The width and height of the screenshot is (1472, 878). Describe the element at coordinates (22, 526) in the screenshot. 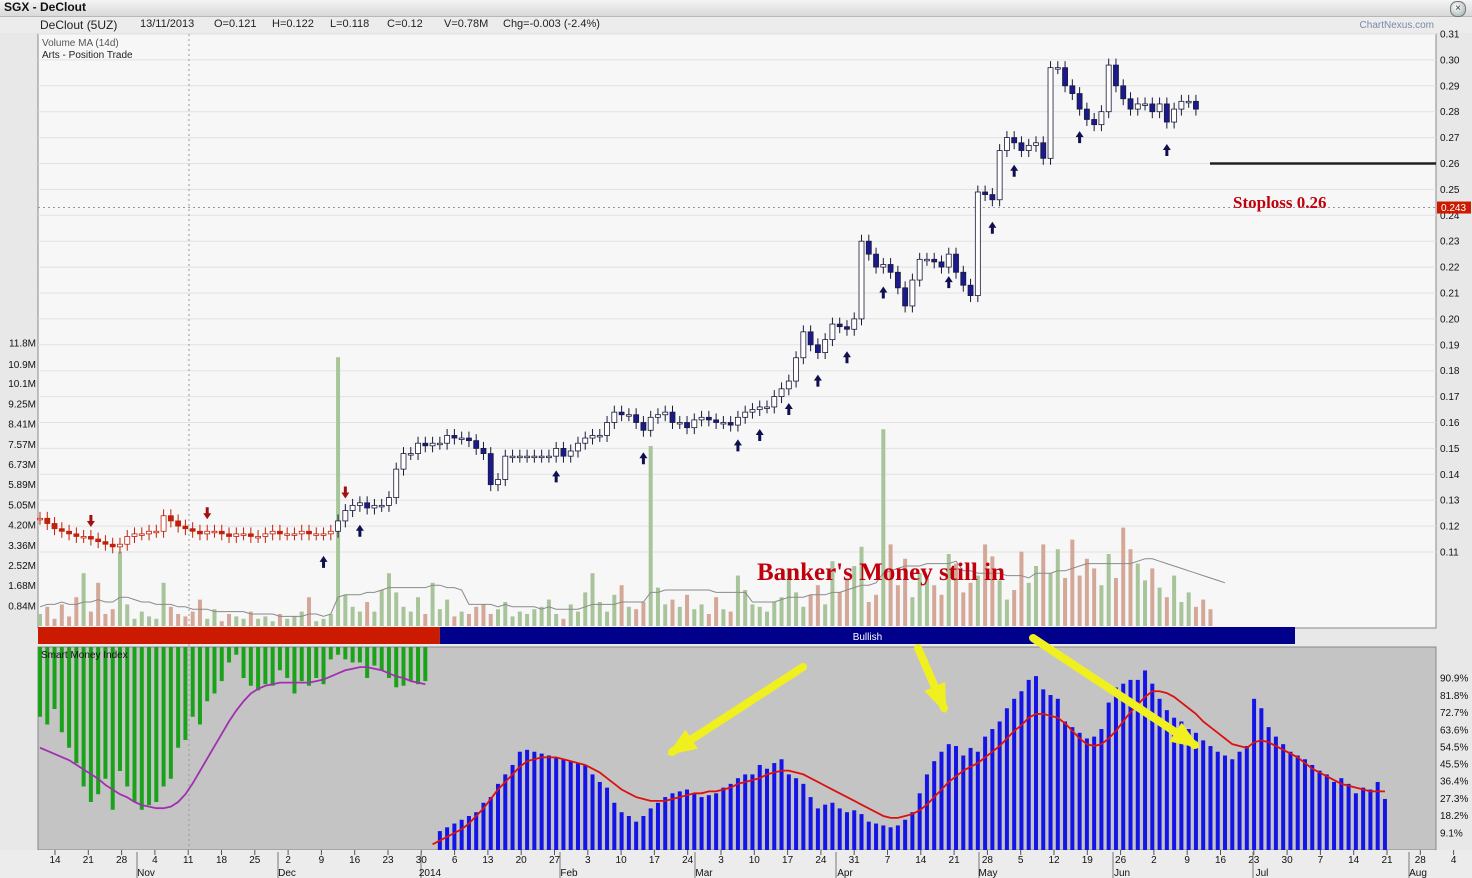

I see `volume-tick-label: 4.20M` at that location.